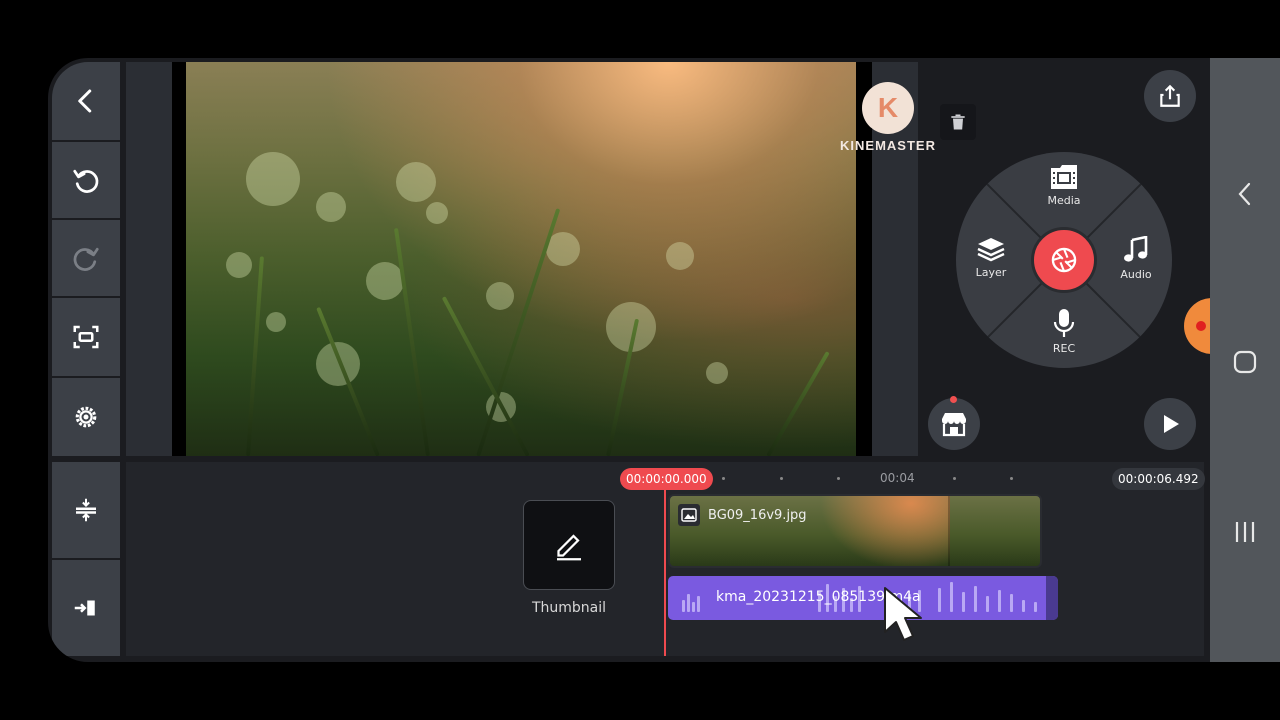  I want to click on undo-icon, so click(86, 181).